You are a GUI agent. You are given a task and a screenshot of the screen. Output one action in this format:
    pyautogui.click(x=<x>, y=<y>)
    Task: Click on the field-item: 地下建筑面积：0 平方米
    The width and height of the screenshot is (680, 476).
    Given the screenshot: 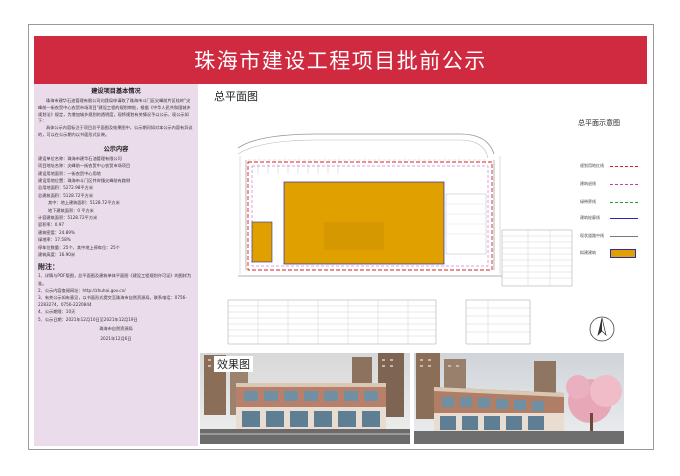 What is the action you would take?
    pyautogui.click(x=71, y=210)
    